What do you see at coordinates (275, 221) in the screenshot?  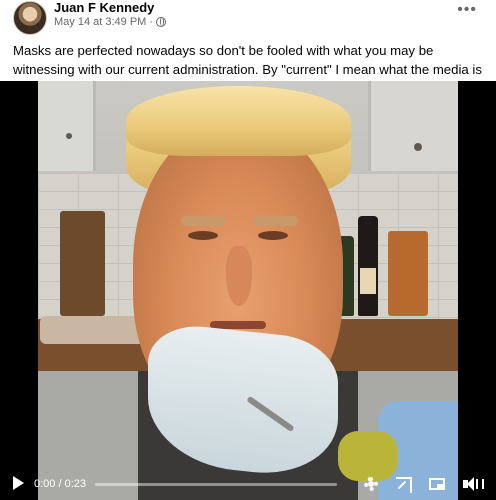 I see `right-brow` at bounding box center [275, 221].